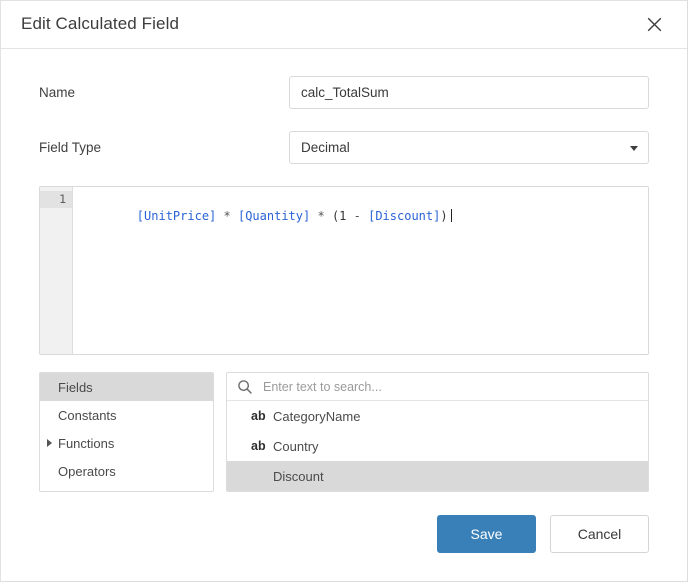  I want to click on search-row, so click(437, 387).